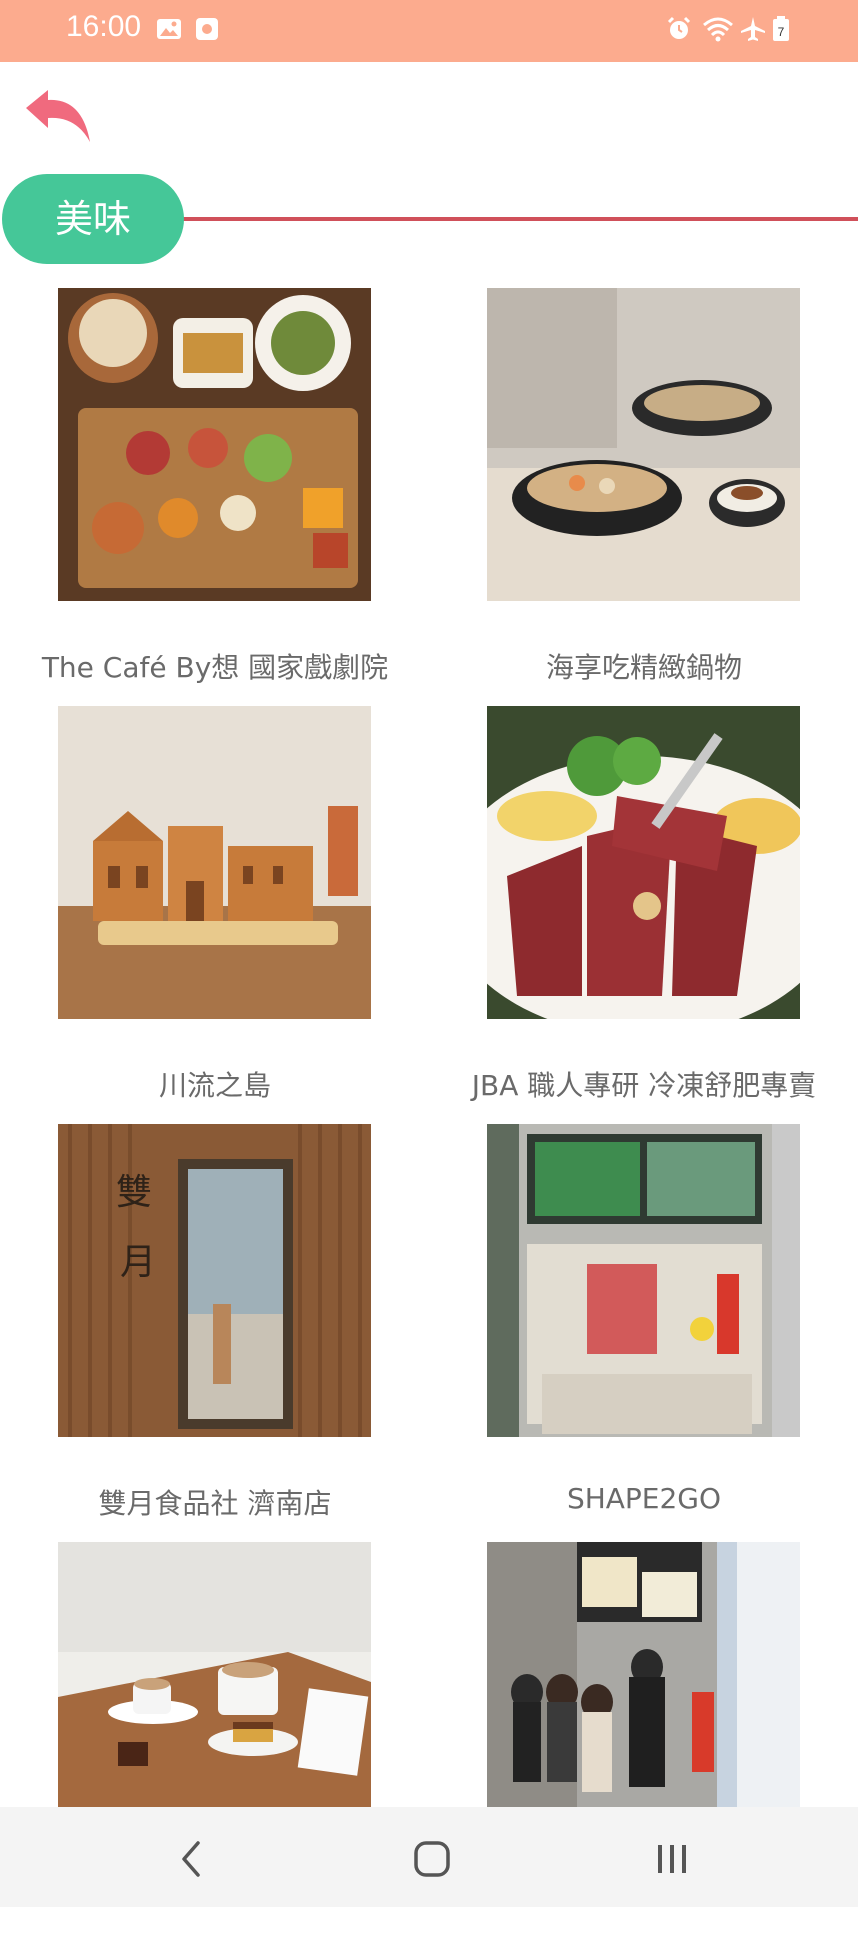 This screenshot has width=858, height=1960. I want to click on restaurant-card: 川流之島, so click(215, 915).